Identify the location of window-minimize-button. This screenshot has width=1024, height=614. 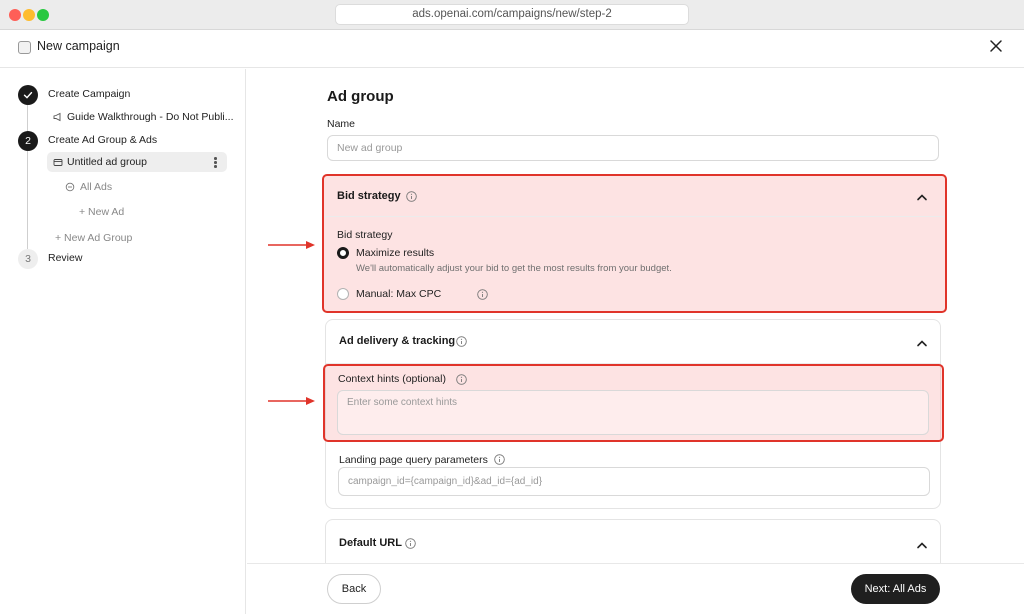
(29, 15).